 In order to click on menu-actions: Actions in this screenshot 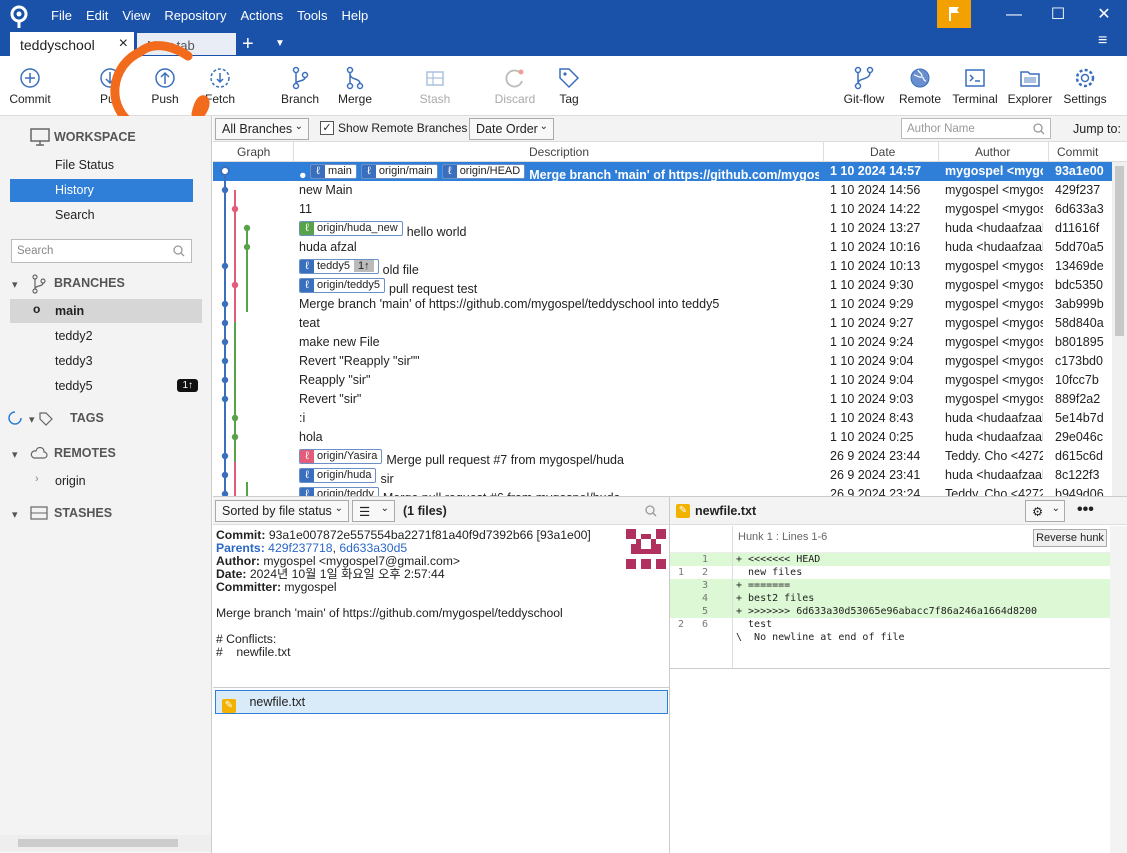, I will do `click(261, 16)`.